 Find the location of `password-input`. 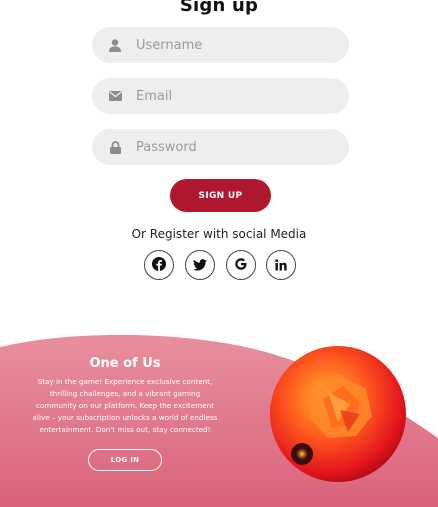

password-input is located at coordinates (231, 147).